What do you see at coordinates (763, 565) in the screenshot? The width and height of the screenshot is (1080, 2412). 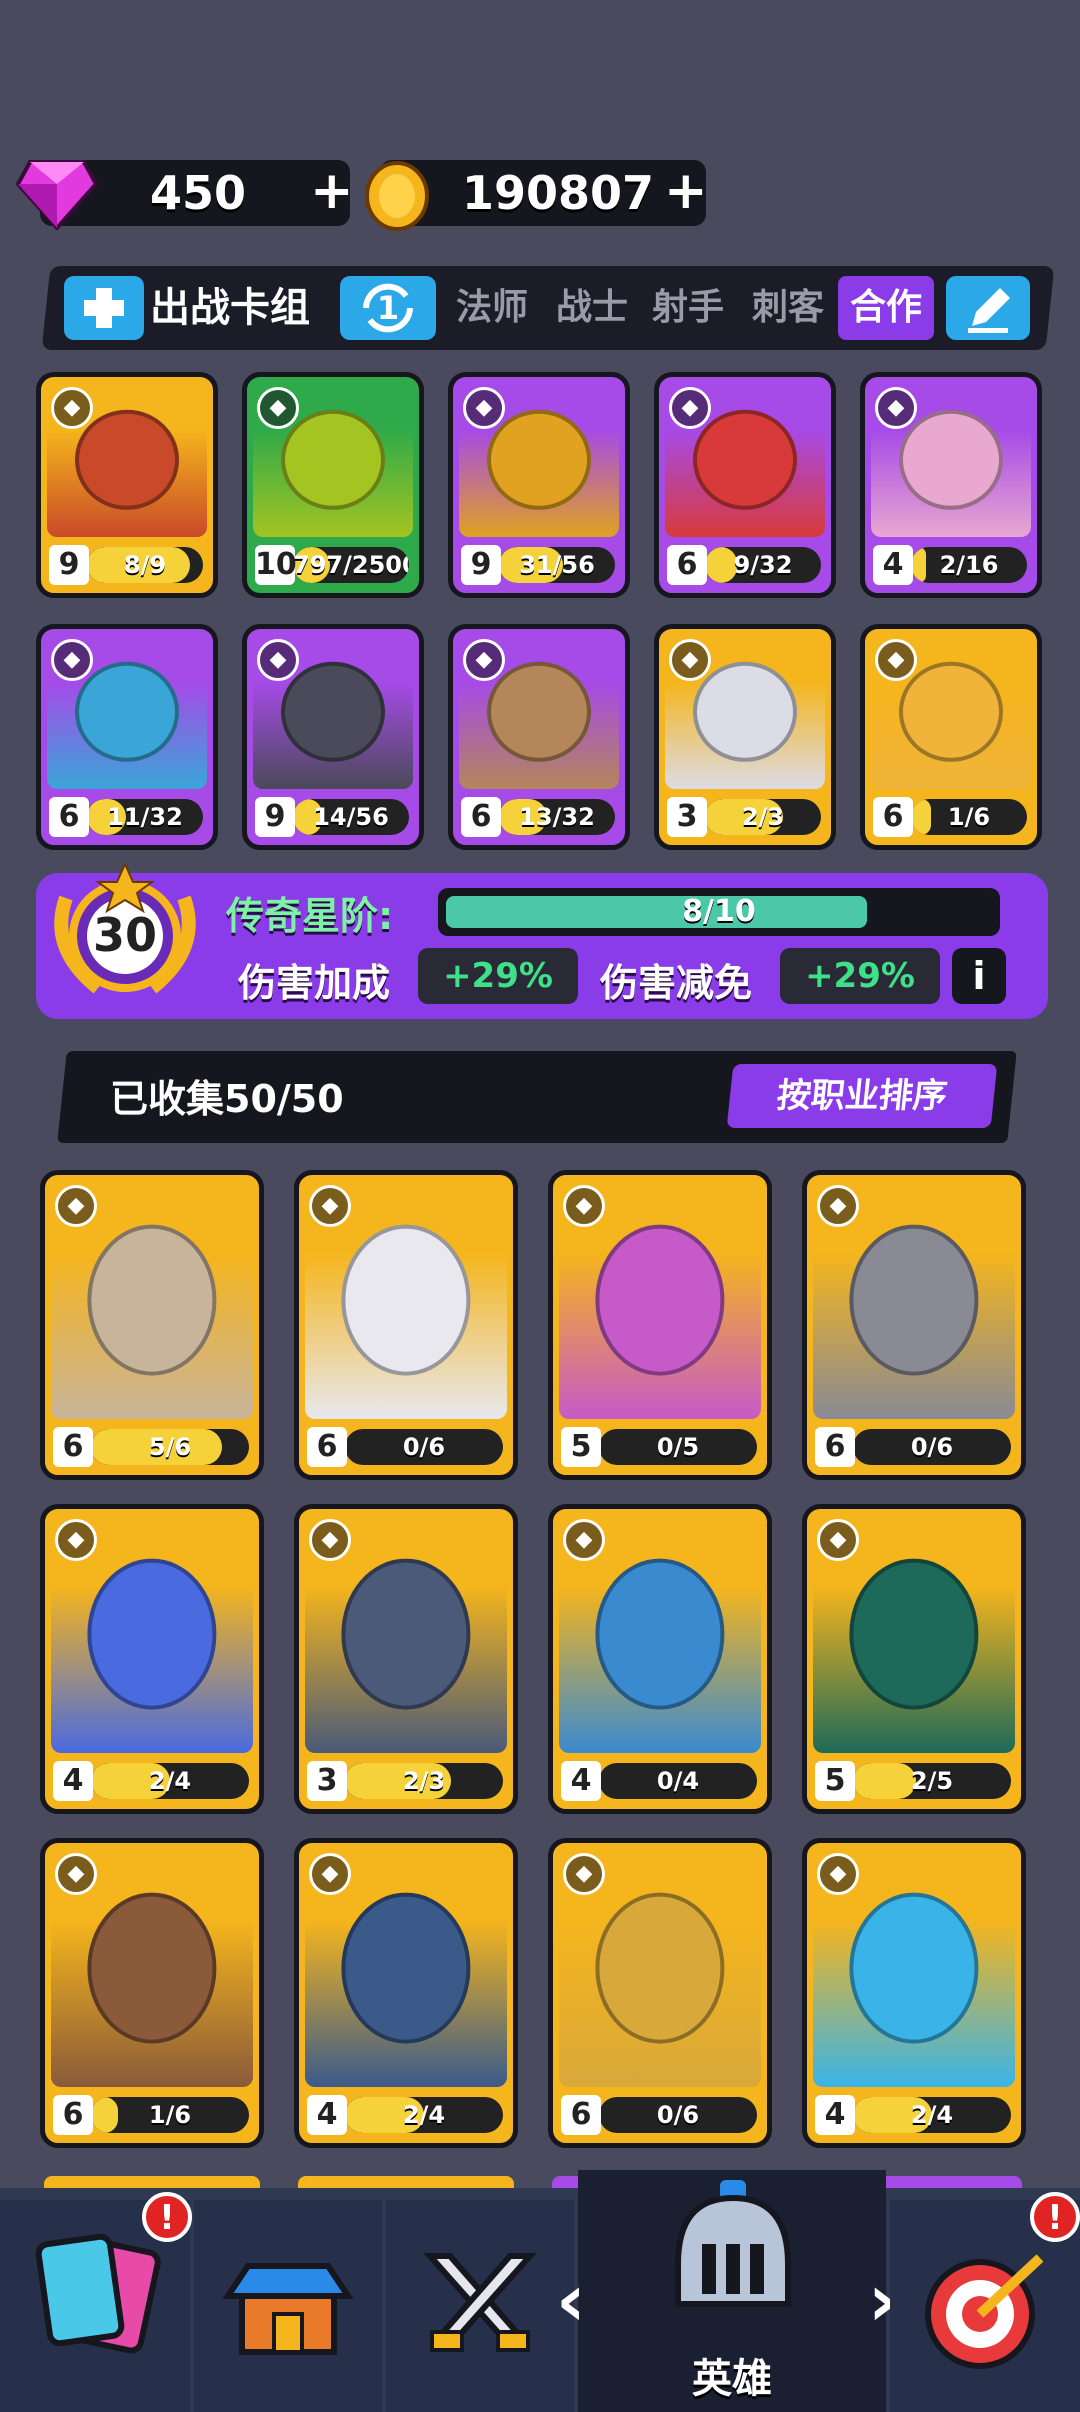 I see `card-progress-bar: 9/32` at bounding box center [763, 565].